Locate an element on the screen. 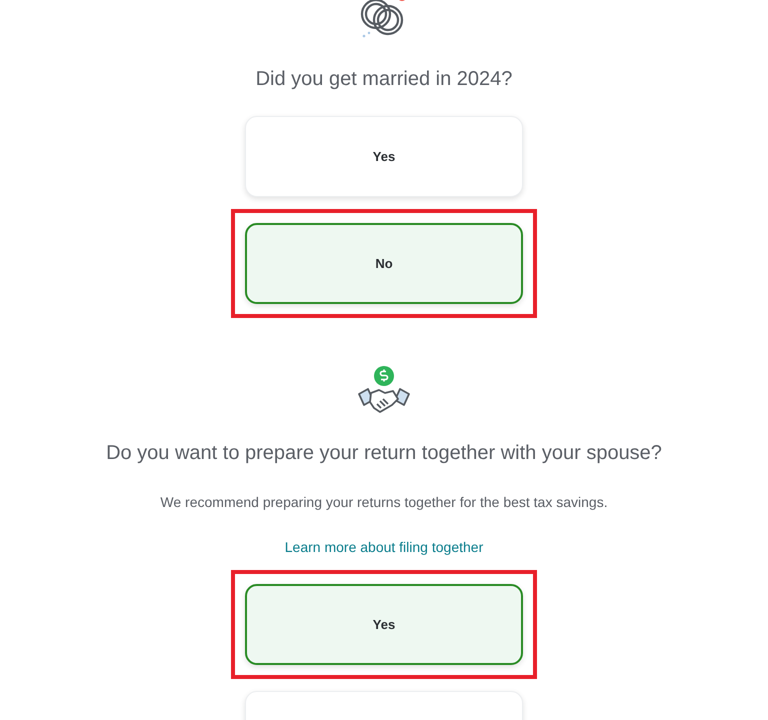 The width and height of the screenshot is (768, 720). answer-option: No is located at coordinates (384, 263).